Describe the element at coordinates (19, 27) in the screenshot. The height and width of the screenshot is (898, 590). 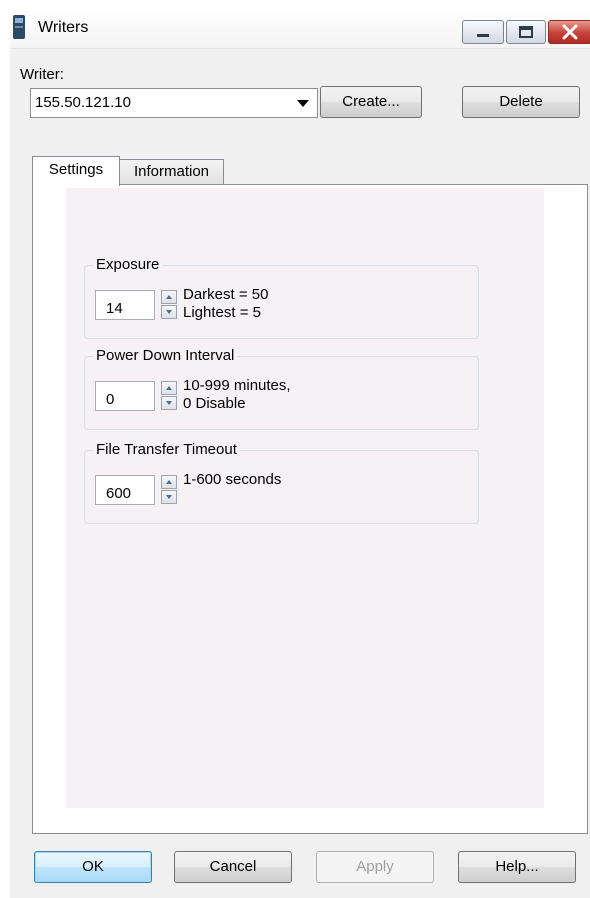
I see `writer-device-icon` at that location.